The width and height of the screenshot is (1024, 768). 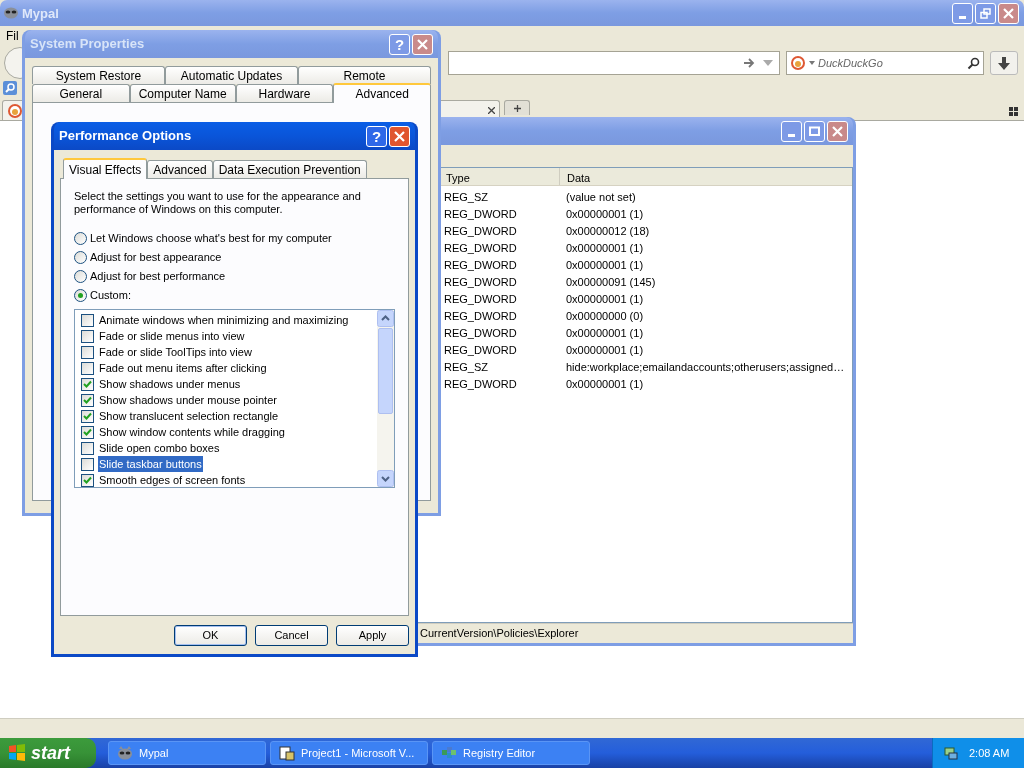 I want to click on window-title: Performance Options, so click(x=126, y=136).